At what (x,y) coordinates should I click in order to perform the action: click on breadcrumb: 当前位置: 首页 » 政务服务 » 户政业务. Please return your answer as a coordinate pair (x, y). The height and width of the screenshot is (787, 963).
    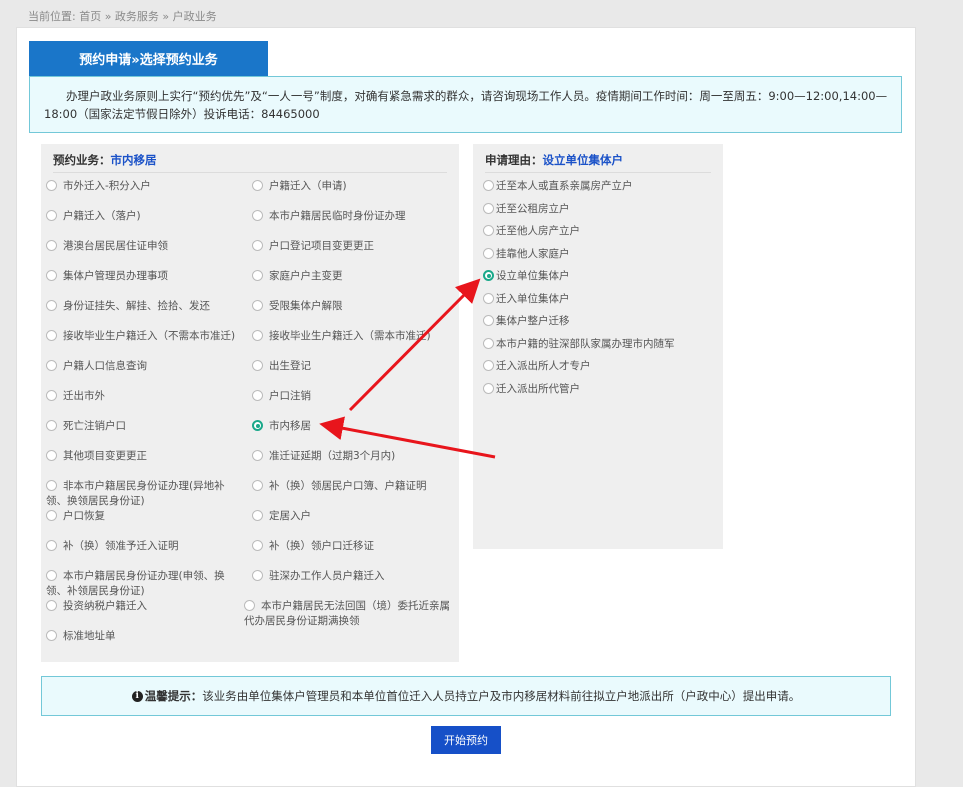
    Looking at the image, I should click on (122, 16).